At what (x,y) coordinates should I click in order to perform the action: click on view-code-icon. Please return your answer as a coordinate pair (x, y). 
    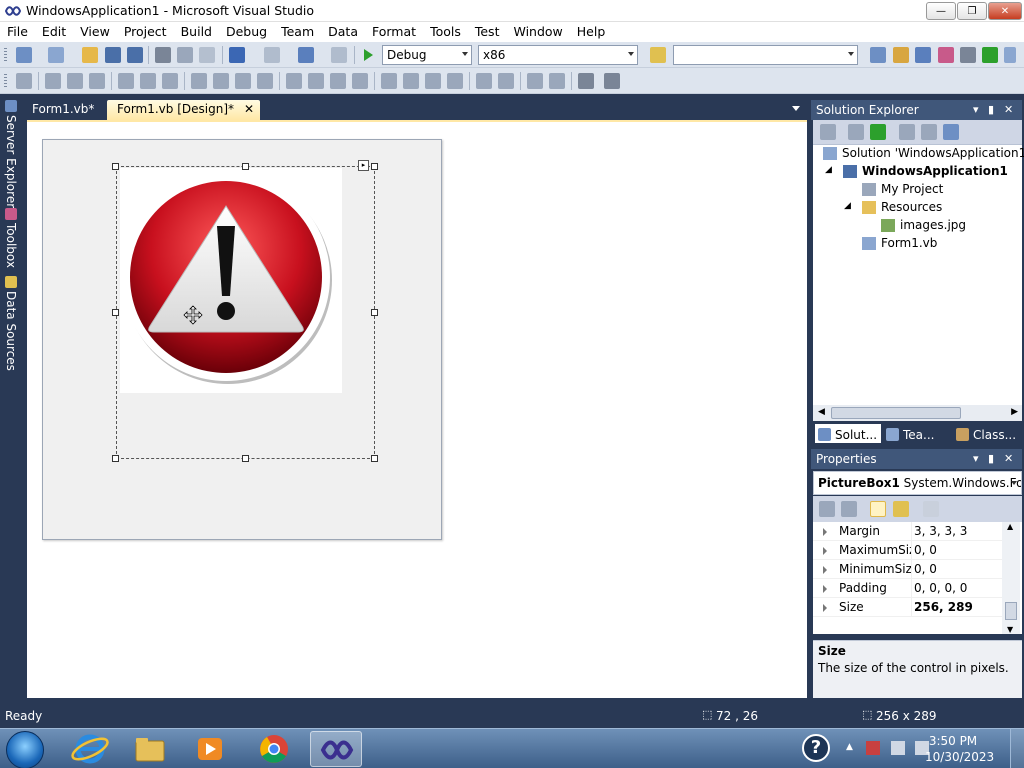
    Looking at the image, I should click on (907, 132).